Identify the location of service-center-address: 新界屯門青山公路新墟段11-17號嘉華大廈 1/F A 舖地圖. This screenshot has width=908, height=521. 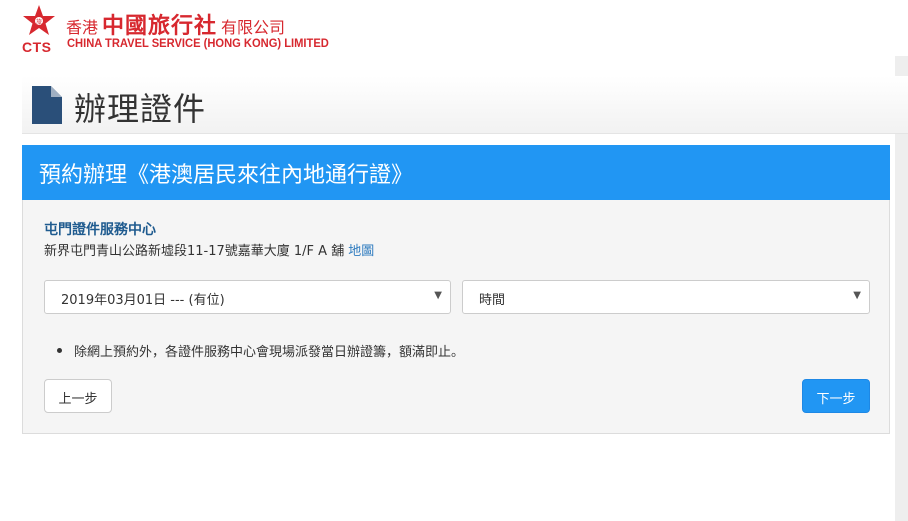
(209, 249).